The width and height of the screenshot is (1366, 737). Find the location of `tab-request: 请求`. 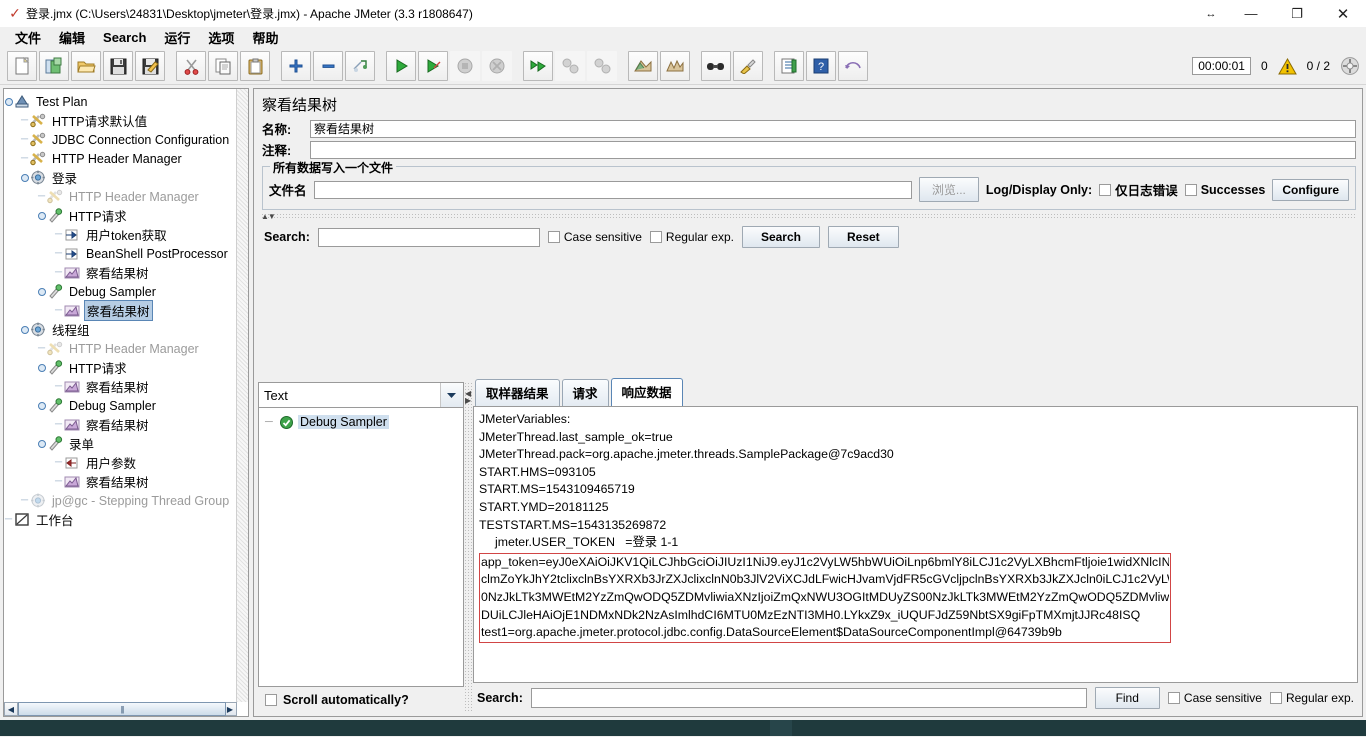

tab-request: 请求 is located at coordinates (585, 392).